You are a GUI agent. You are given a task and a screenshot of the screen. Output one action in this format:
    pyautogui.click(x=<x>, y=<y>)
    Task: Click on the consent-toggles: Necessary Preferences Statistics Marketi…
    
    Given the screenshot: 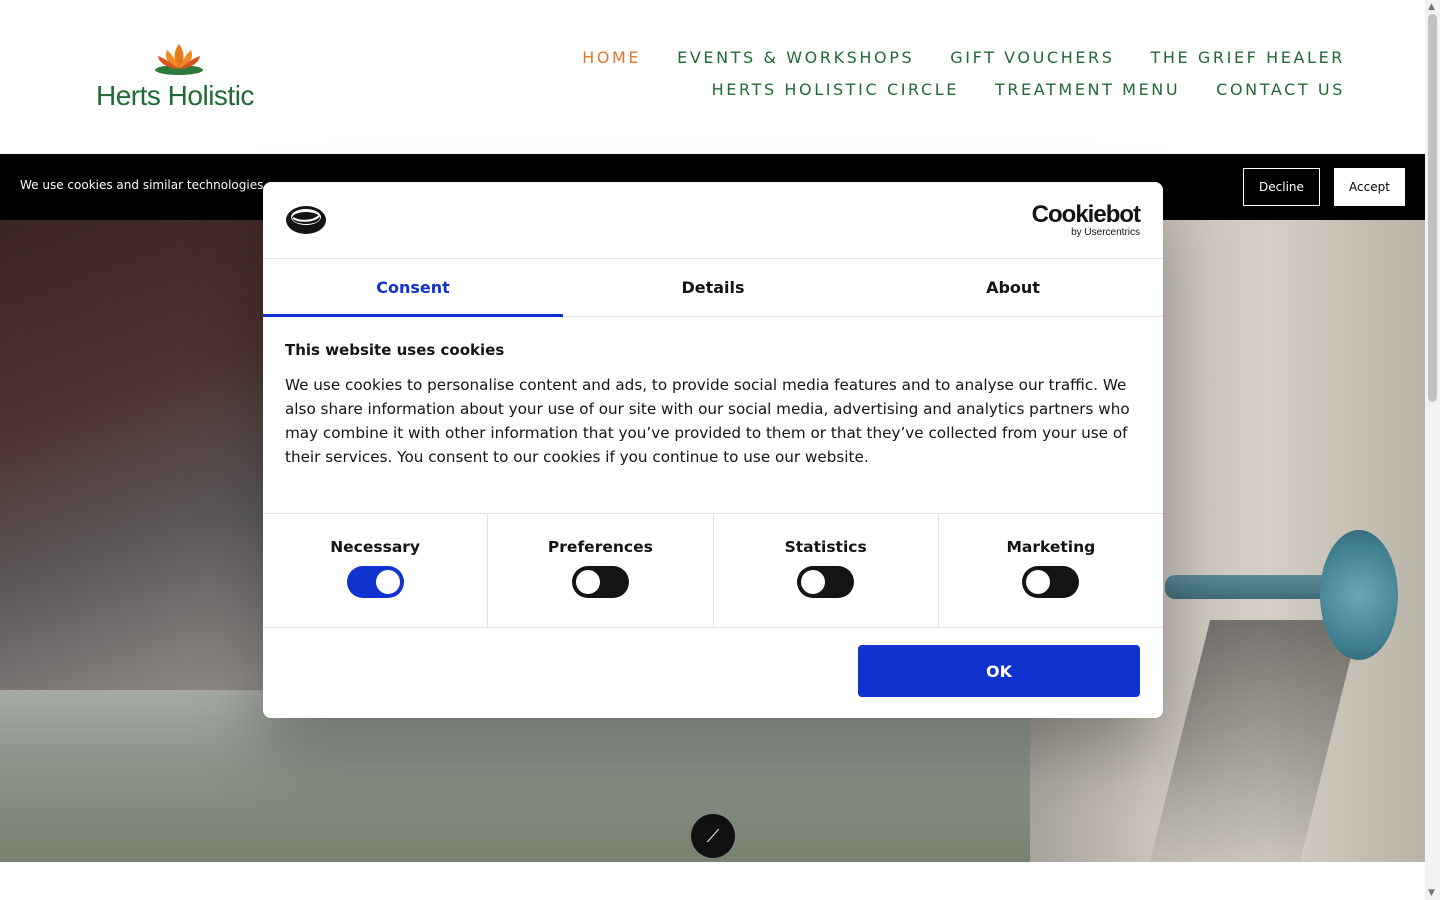 What is the action you would take?
    pyautogui.click(x=713, y=571)
    